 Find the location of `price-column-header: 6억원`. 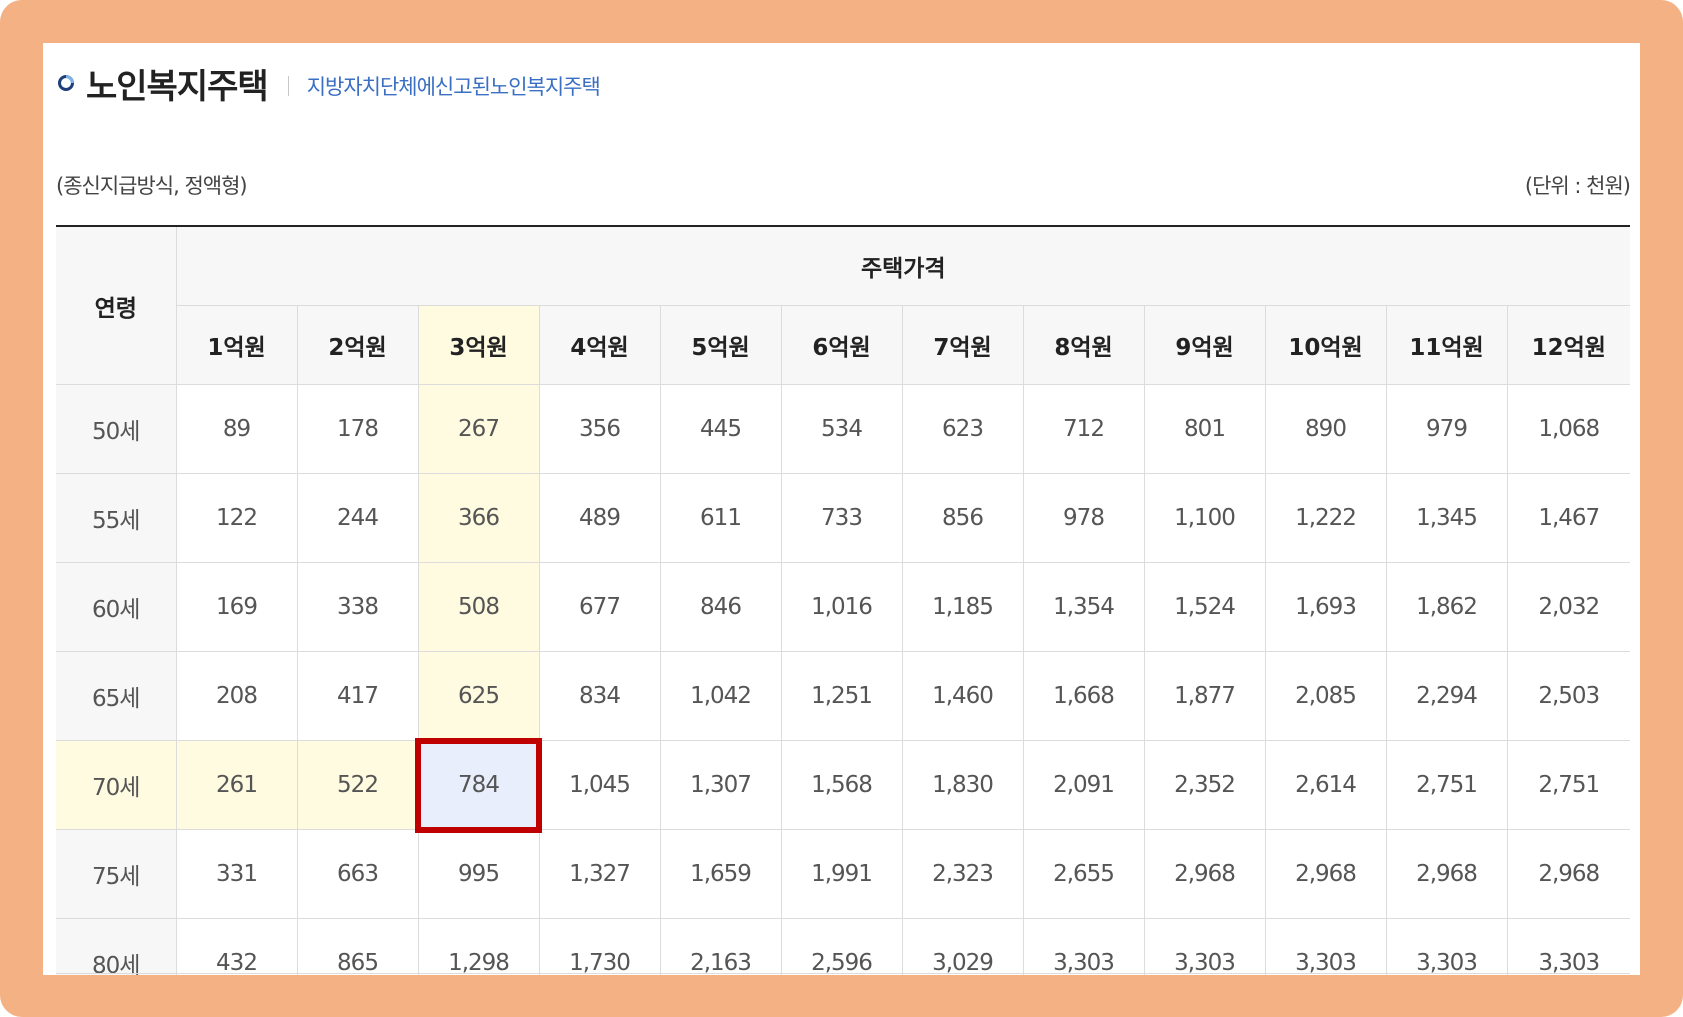

price-column-header: 6억원 is located at coordinates (841, 345).